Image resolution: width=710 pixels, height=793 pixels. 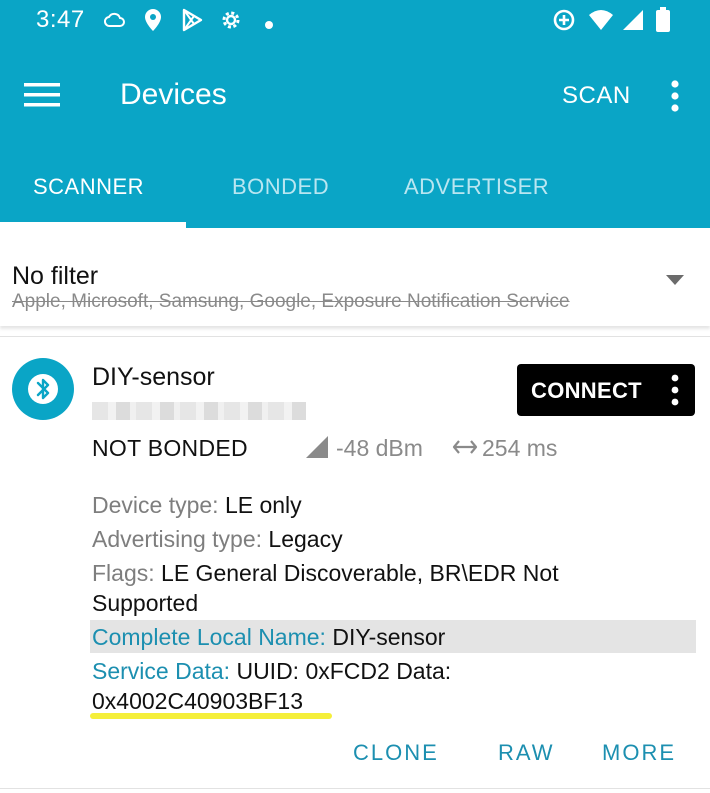 What do you see at coordinates (601, 22) in the screenshot?
I see `wifi-icon` at bounding box center [601, 22].